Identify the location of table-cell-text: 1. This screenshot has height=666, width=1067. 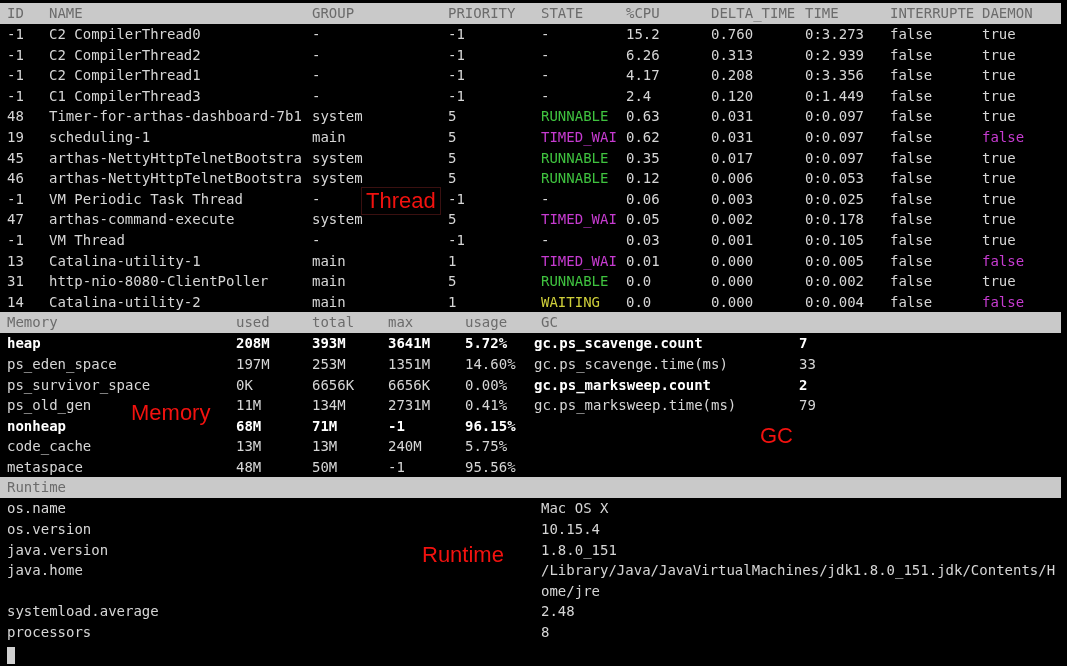
(452, 261).